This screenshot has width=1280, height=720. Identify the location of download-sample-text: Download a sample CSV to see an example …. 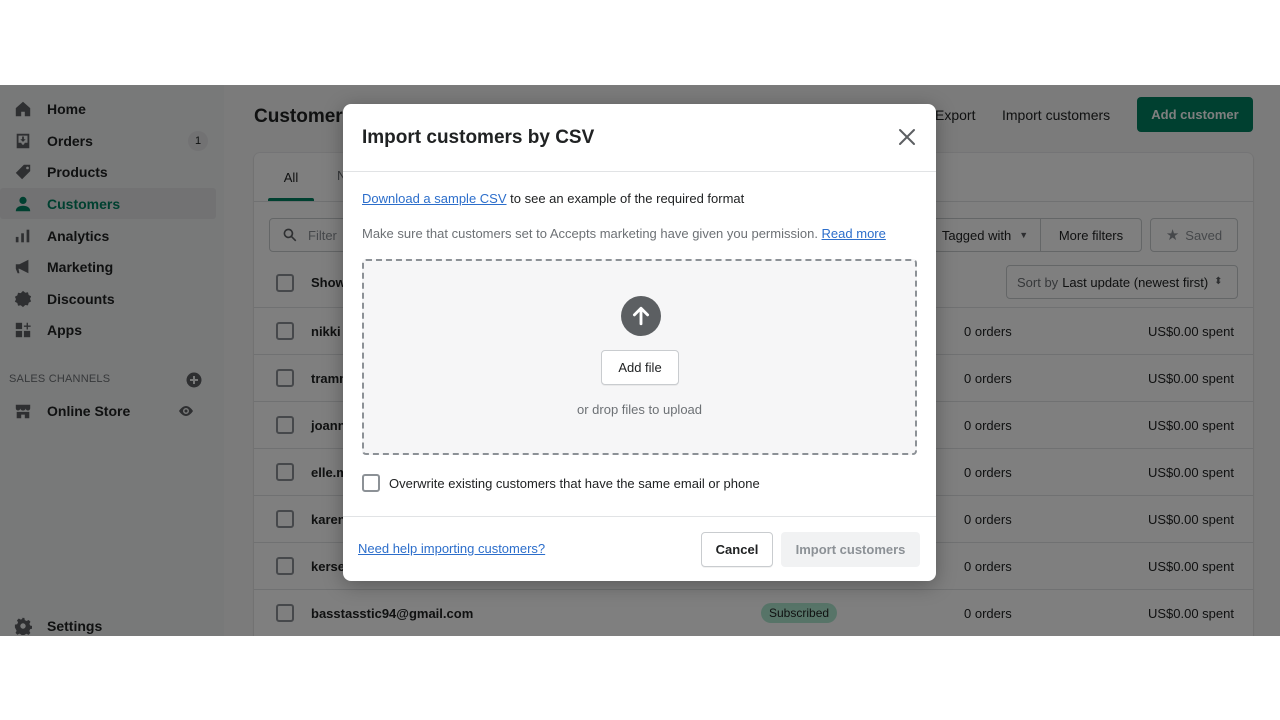
(553, 198).